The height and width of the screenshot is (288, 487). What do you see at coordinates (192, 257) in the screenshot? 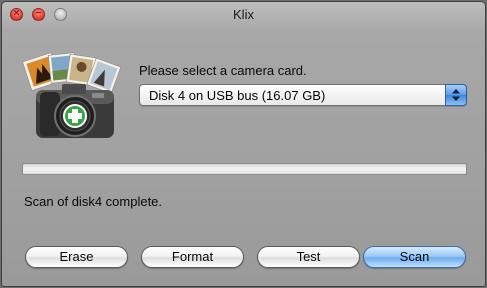
I see `format-button: Format` at bounding box center [192, 257].